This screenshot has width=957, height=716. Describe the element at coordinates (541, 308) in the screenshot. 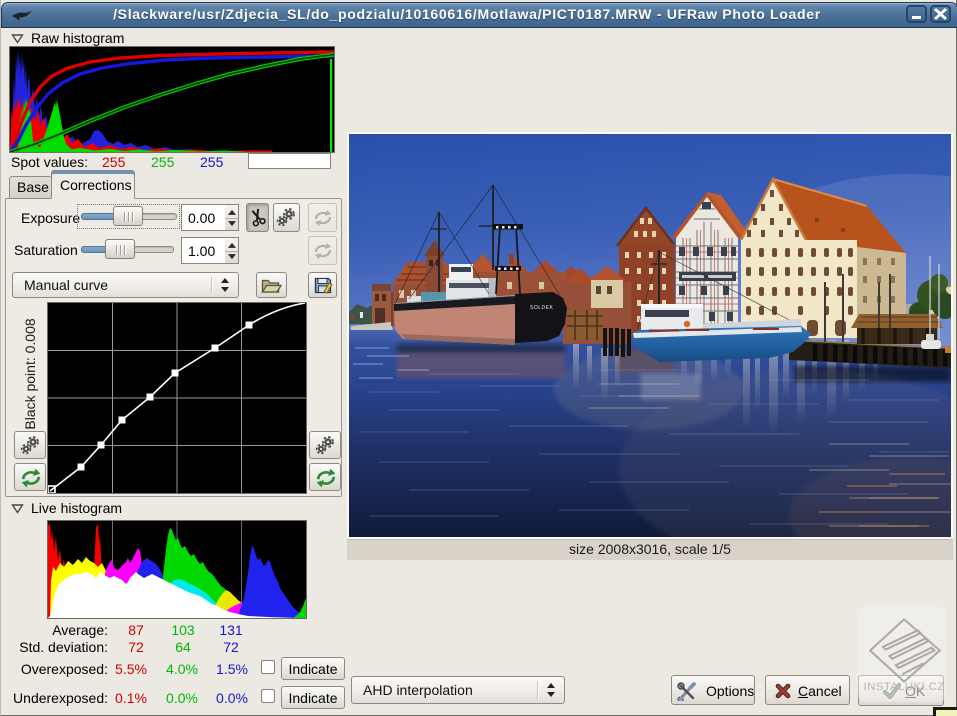

I see `svg-text: SOLDEK` at that location.